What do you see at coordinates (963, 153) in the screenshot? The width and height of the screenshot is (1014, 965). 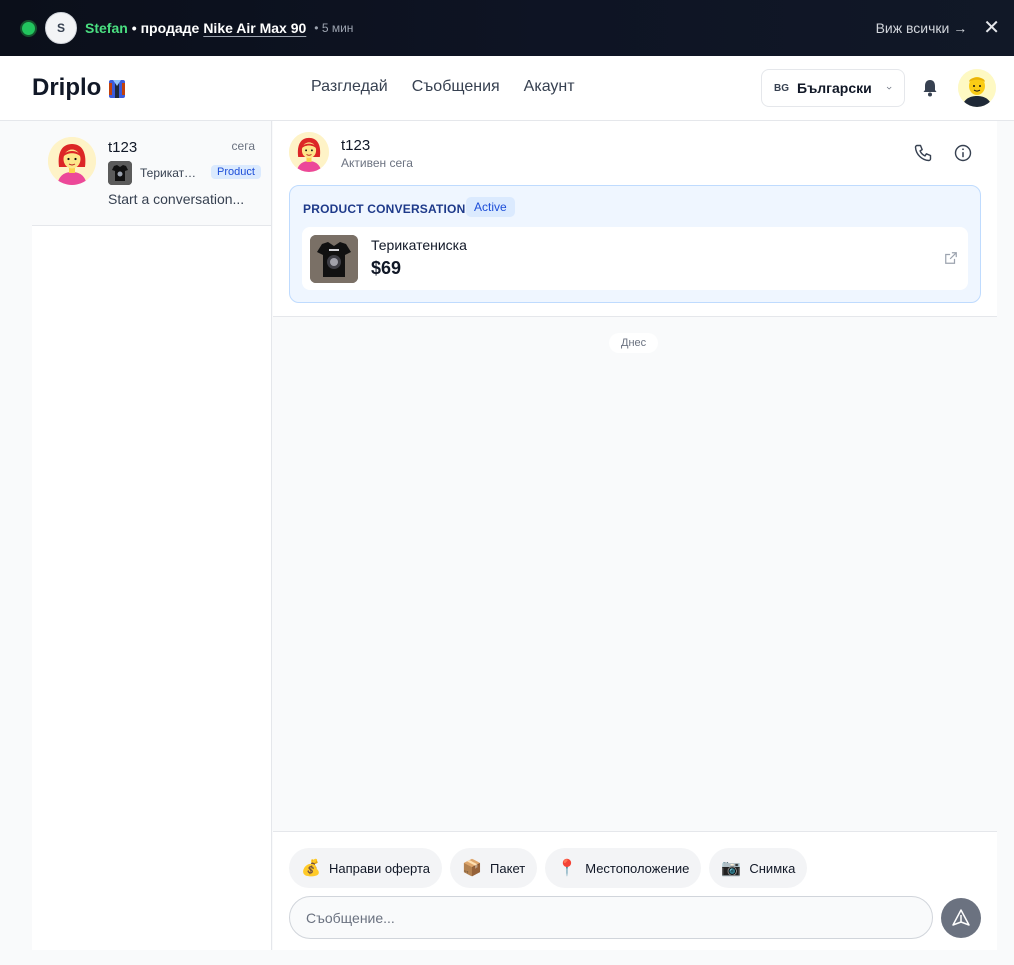 I see `info-icon` at bounding box center [963, 153].